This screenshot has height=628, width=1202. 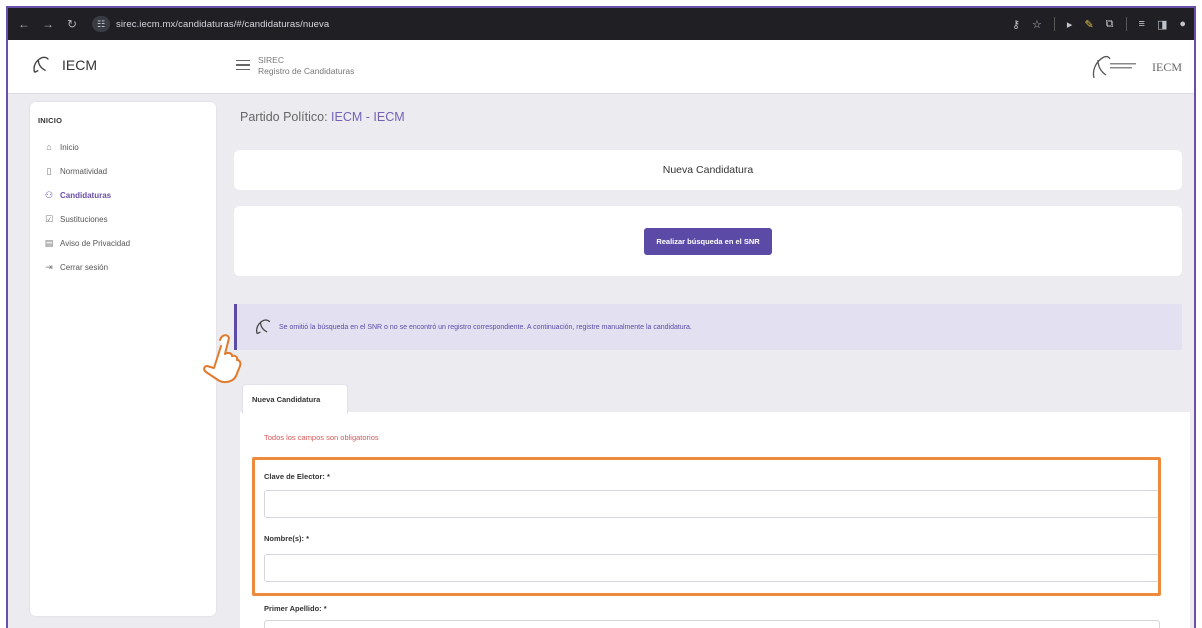 What do you see at coordinates (84, 219) in the screenshot?
I see `sidebar-item-label: Sustituciones` at bounding box center [84, 219].